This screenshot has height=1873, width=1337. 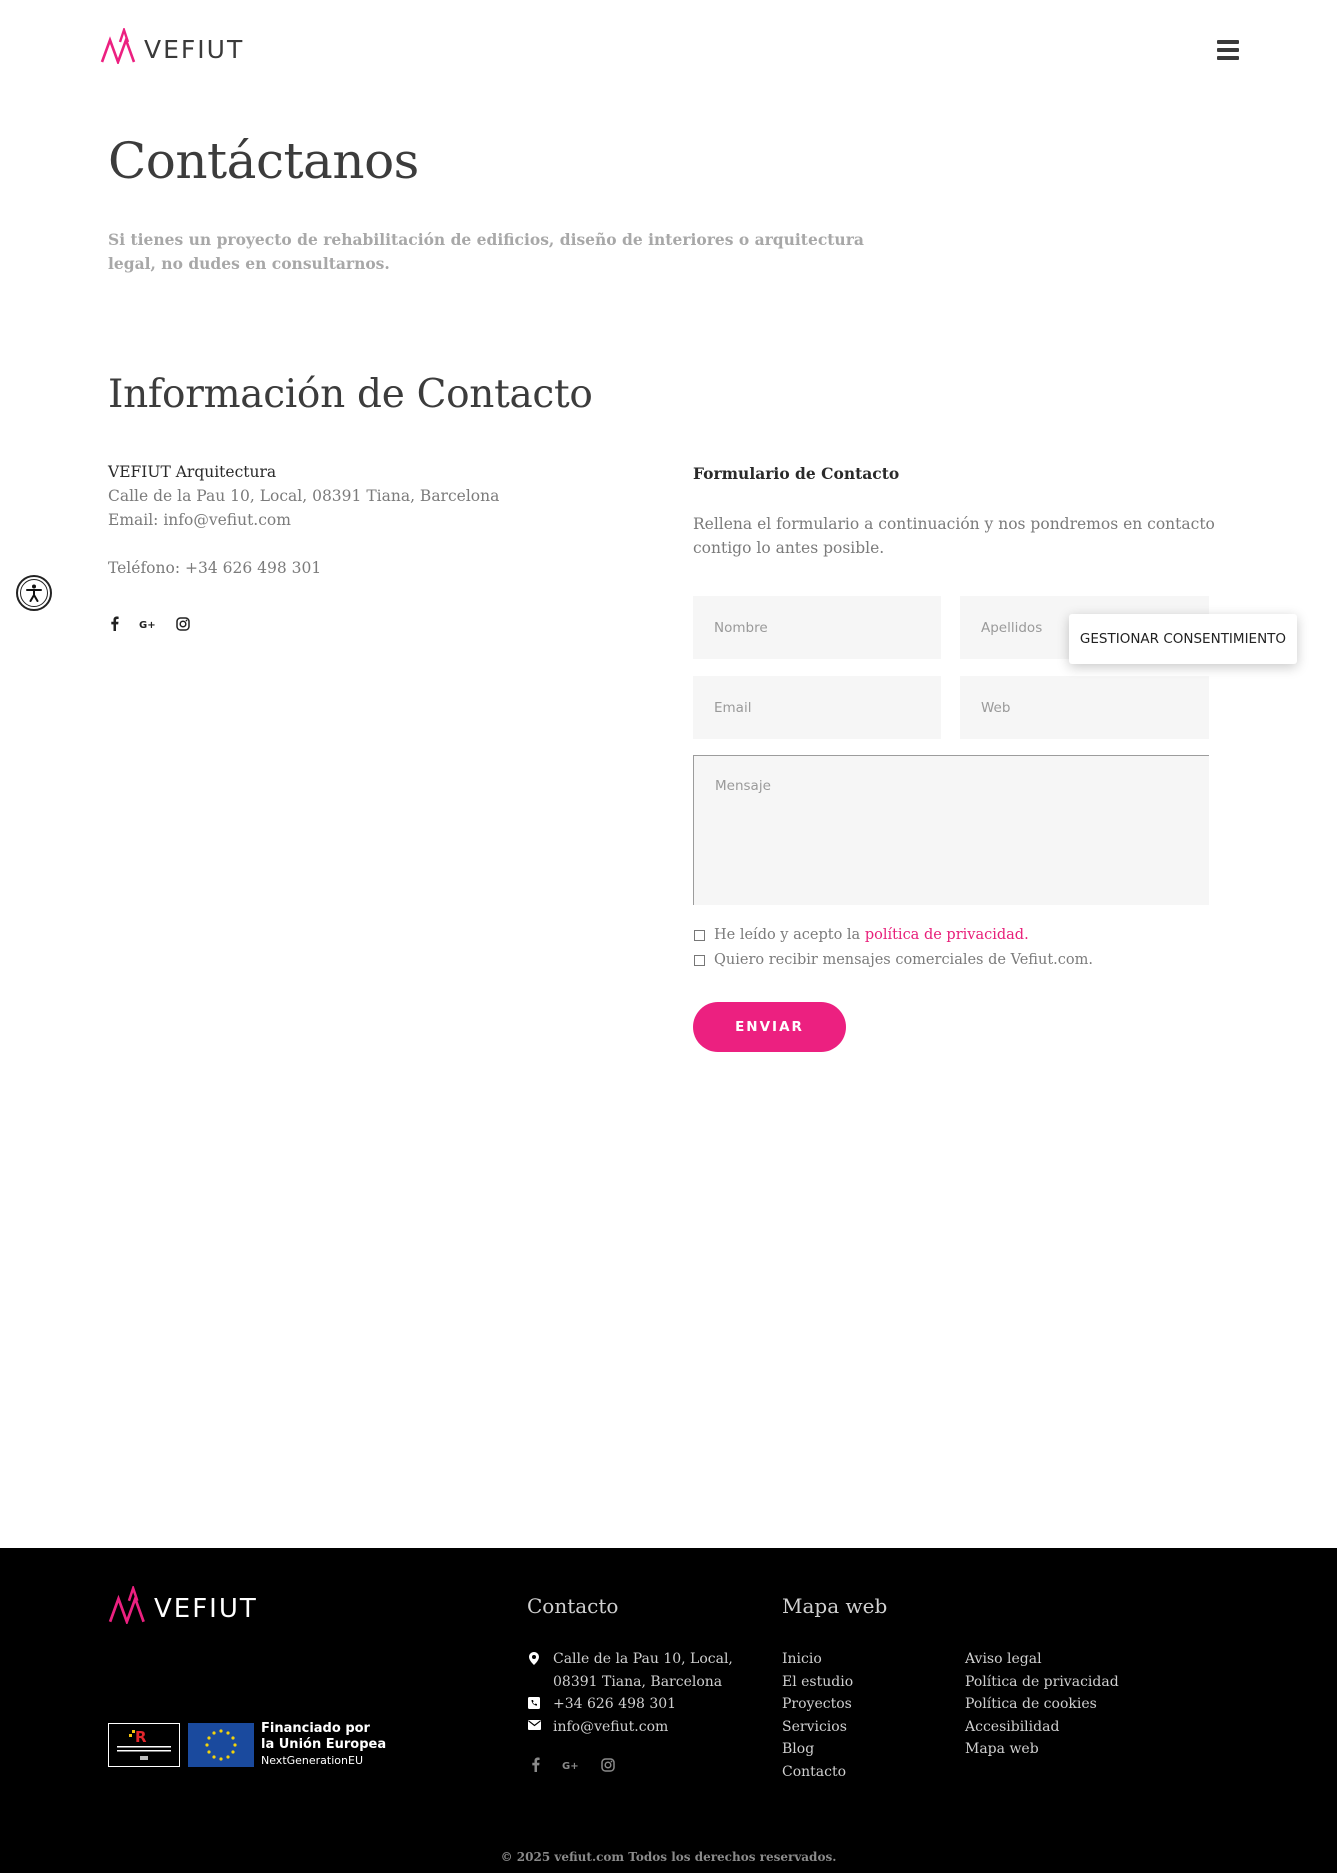 What do you see at coordinates (315, 1728) in the screenshot?
I see `eu-funding-line1: Financiado por` at bounding box center [315, 1728].